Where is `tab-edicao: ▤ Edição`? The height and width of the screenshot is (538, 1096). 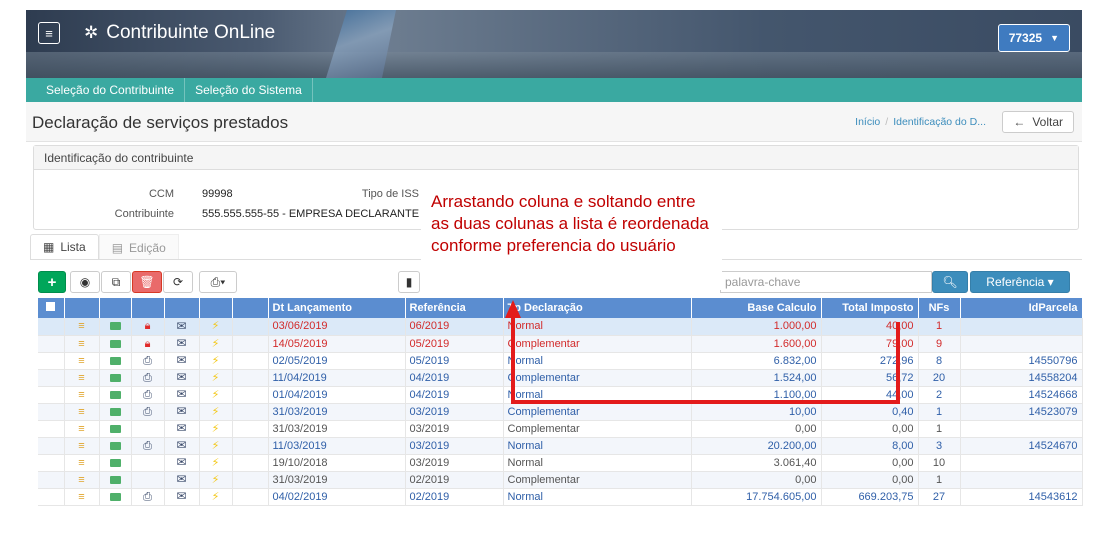 tab-edicao: ▤ Edição is located at coordinates (138, 247).